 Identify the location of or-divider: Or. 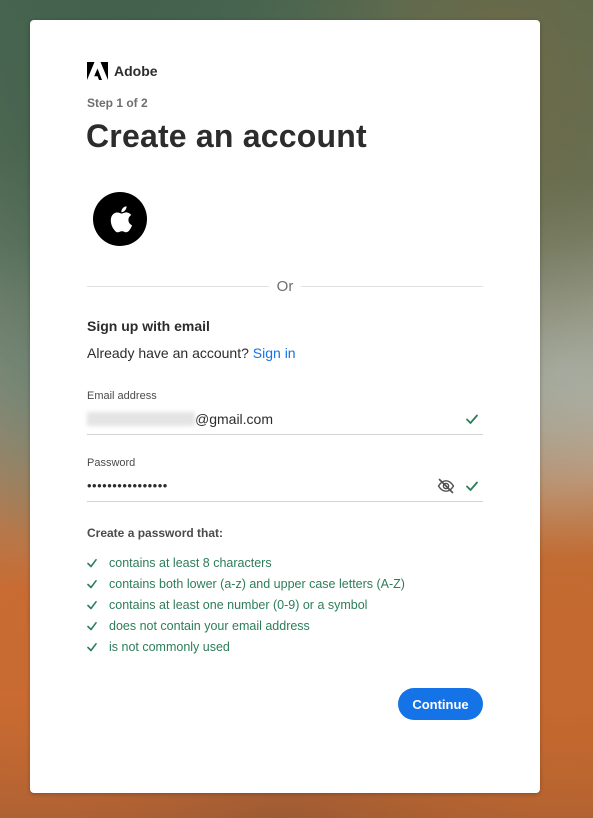
(285, 286).